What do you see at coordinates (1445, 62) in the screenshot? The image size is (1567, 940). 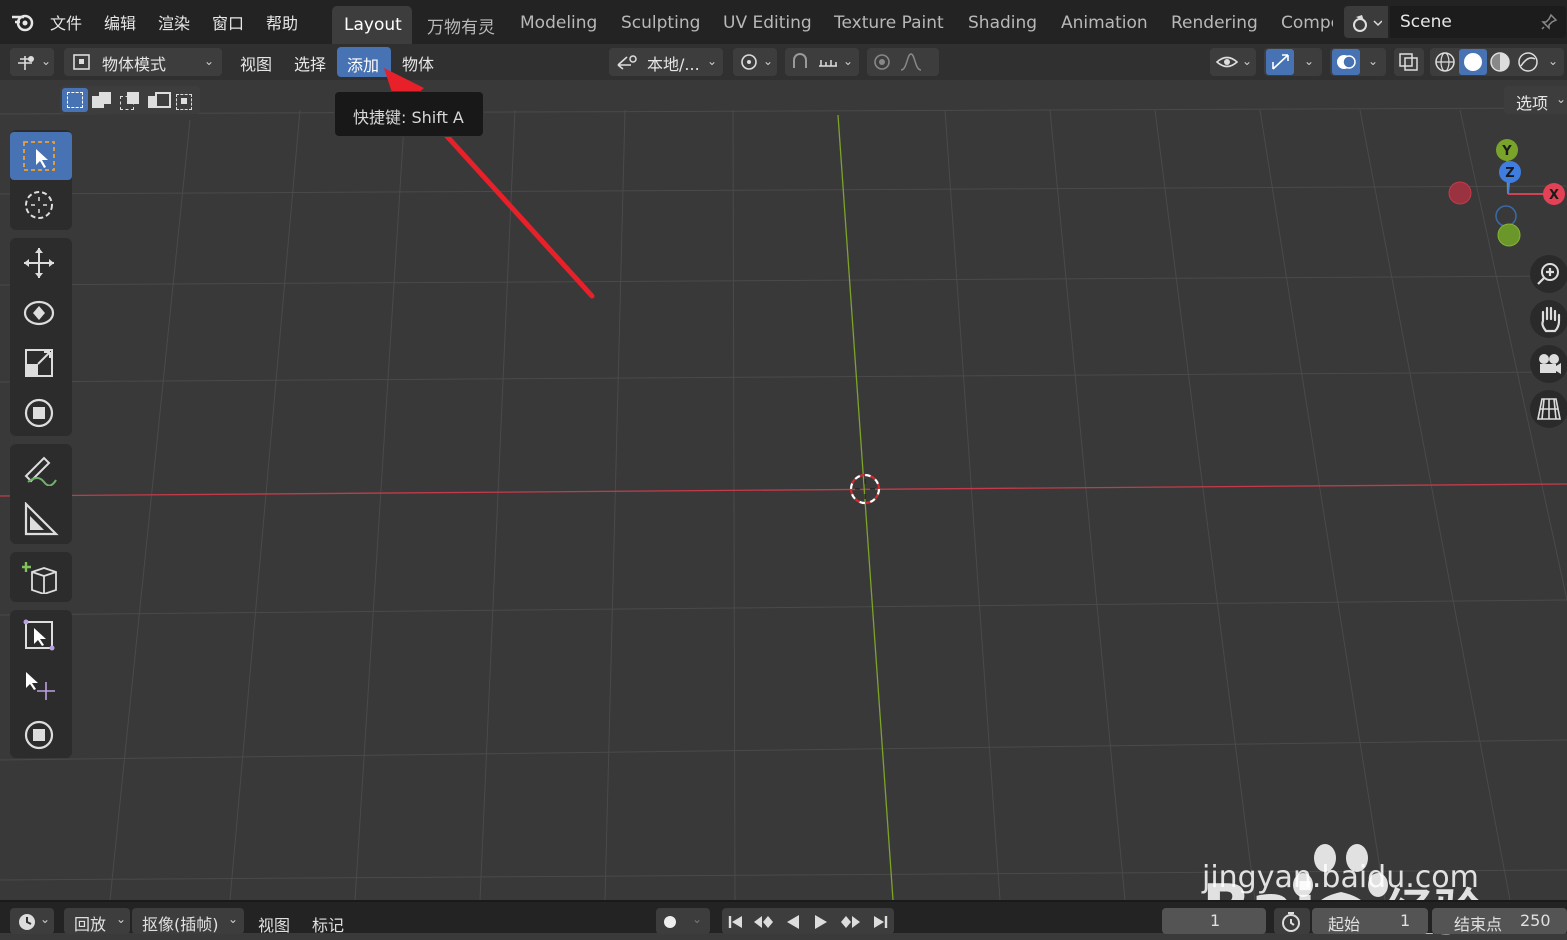 I see `wireframe-shading-icon` at bounding box center [1445, 62].